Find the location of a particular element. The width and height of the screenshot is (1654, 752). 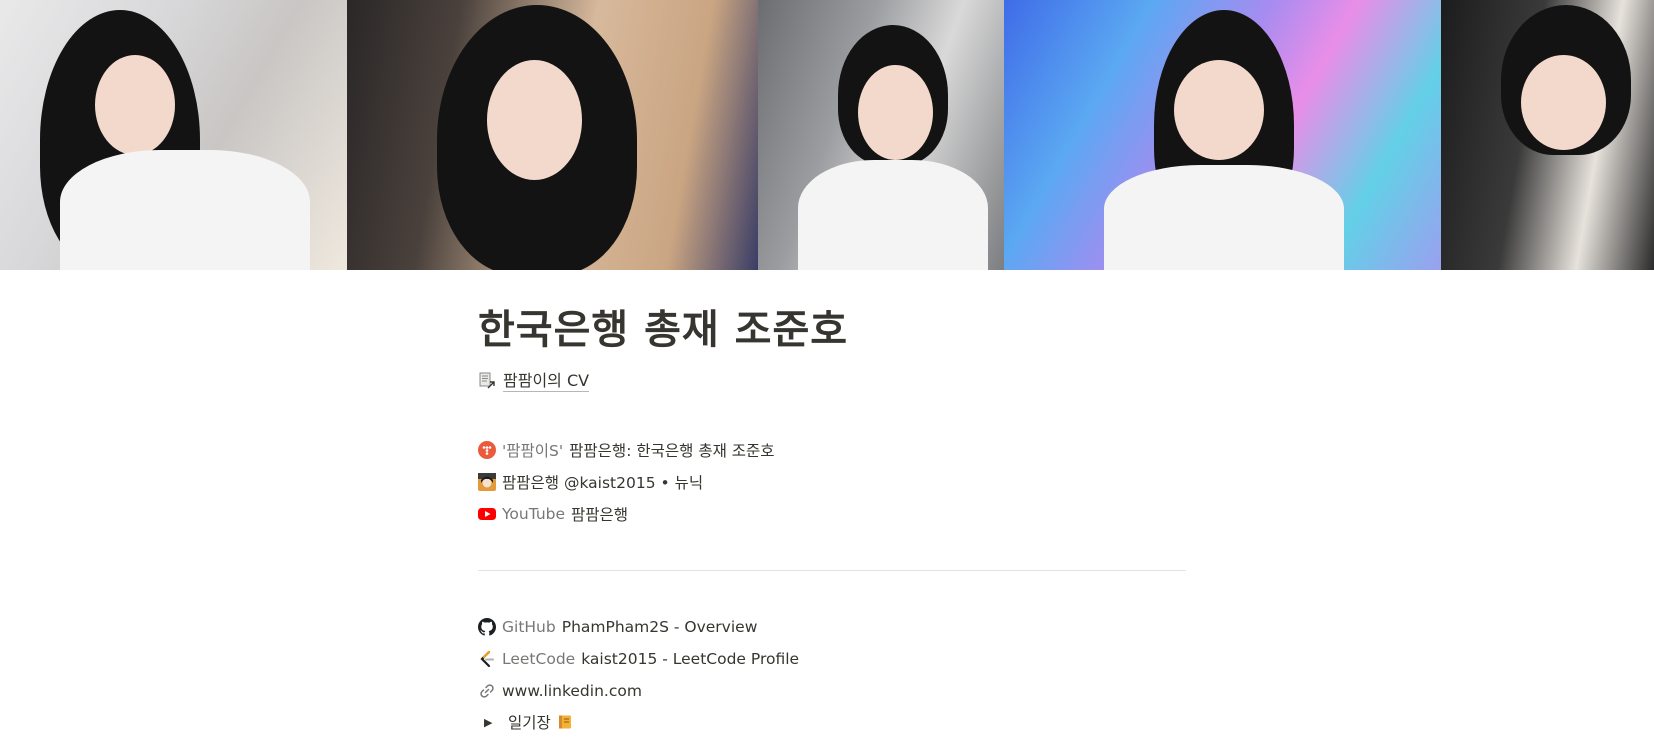

divider is located at coordinates (832, 570).